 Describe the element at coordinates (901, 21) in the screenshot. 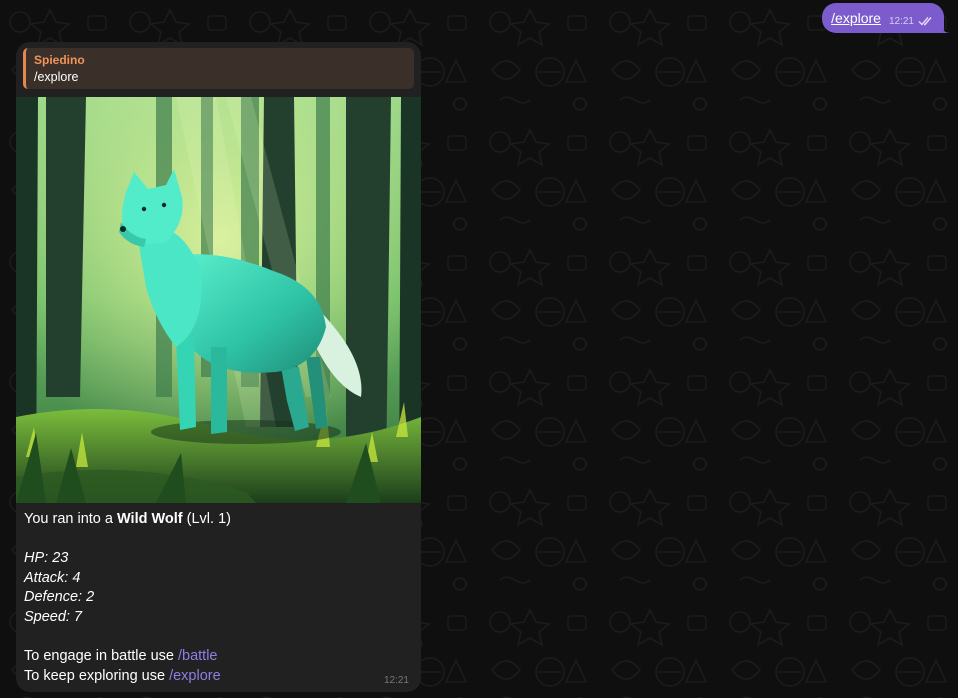

I see `outgoing-message-time: 12:21` at that location.